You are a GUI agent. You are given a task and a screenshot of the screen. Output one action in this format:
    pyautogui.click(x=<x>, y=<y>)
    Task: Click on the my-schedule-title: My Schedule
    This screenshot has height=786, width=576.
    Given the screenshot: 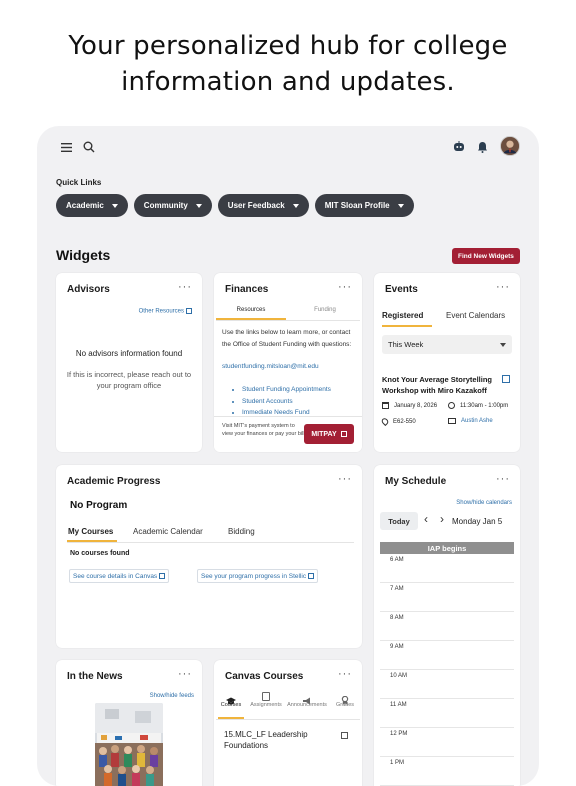 What is the action you would take?
    pyautogui.click(x=416, y=481)
    